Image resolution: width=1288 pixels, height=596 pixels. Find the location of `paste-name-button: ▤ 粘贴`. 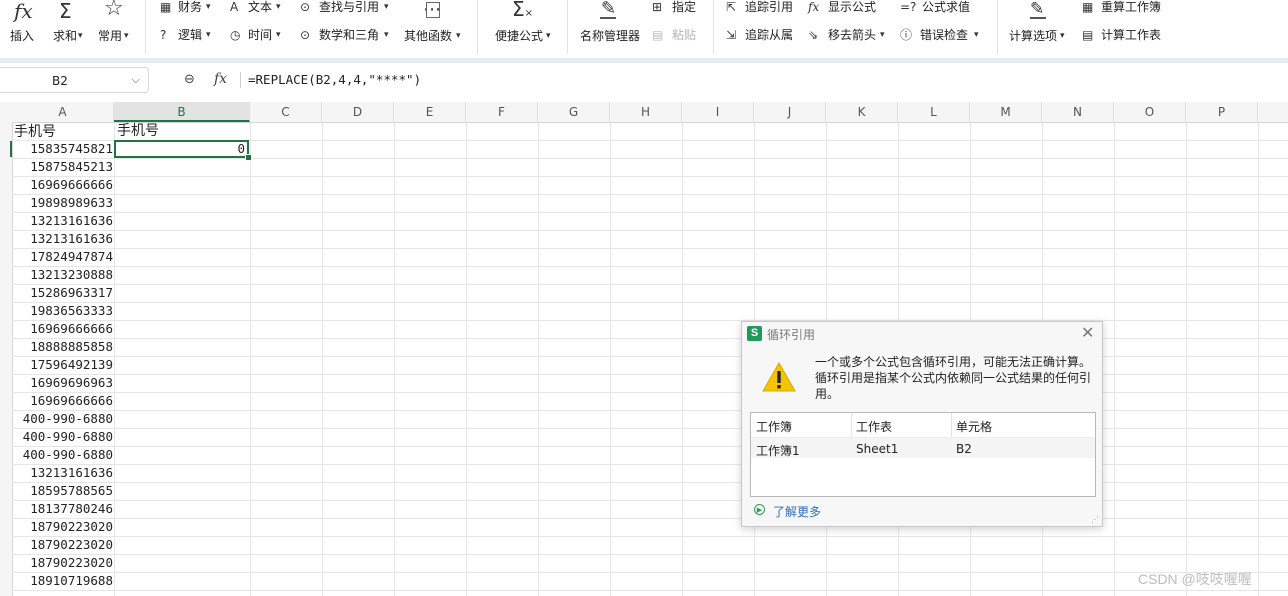

paste-name-button: ▤ 粘贴 is located at coordinates (677, 36).